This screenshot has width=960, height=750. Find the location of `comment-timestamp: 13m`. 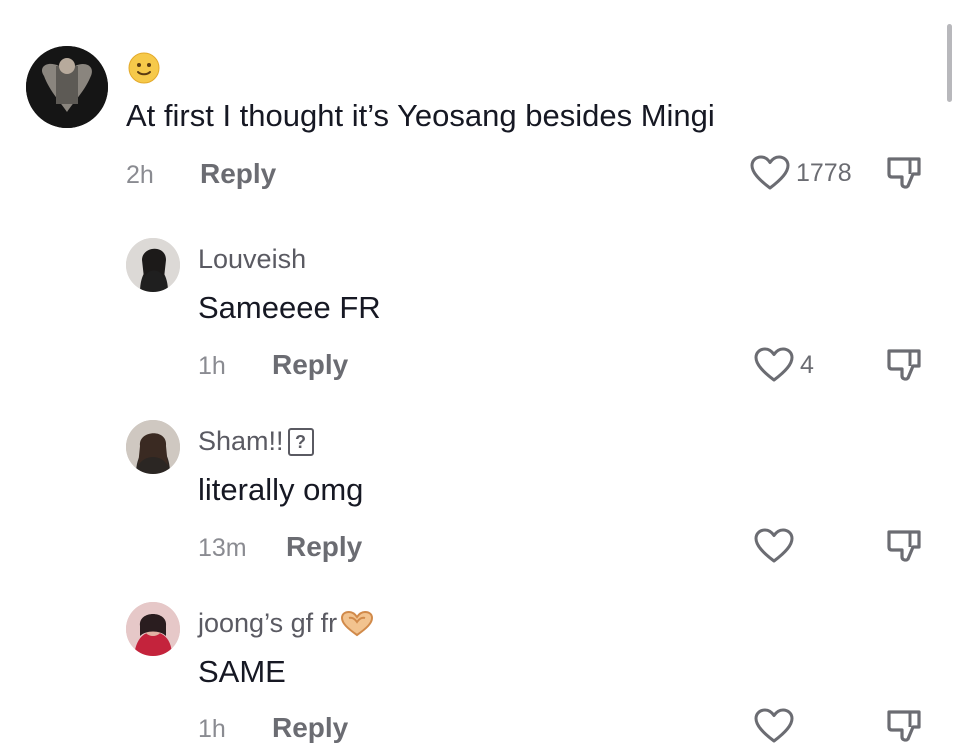

comment-timestamp: 13m is located at coordinates (222, 548).